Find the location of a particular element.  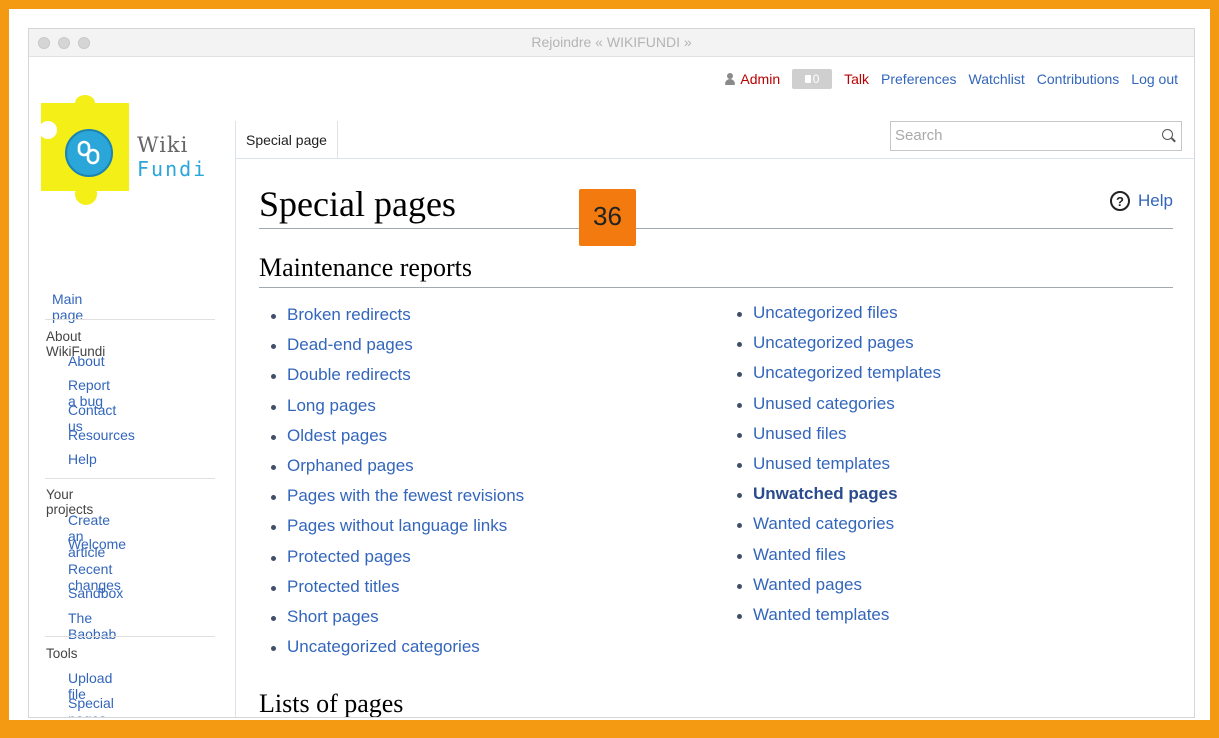

list-item-link: Wanted categories is located at coordinates (839, 524).